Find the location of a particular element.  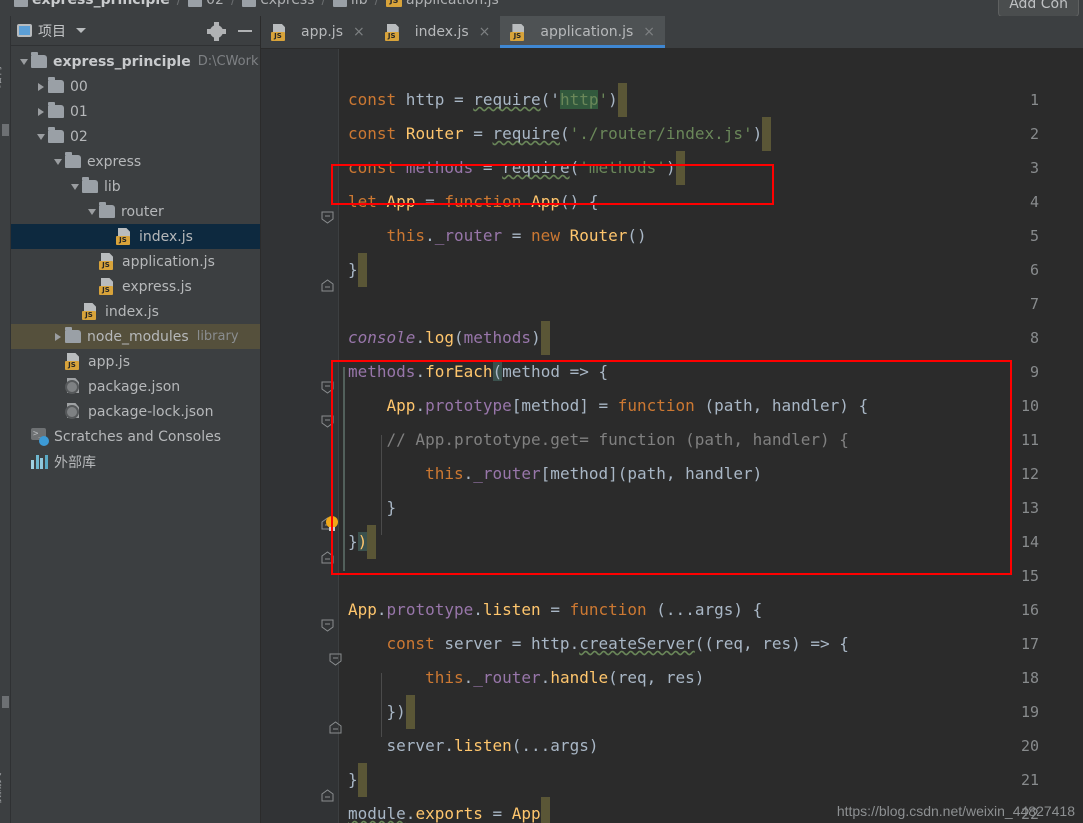

project-panel-title: 项目 is located at coordinates (51, 31).